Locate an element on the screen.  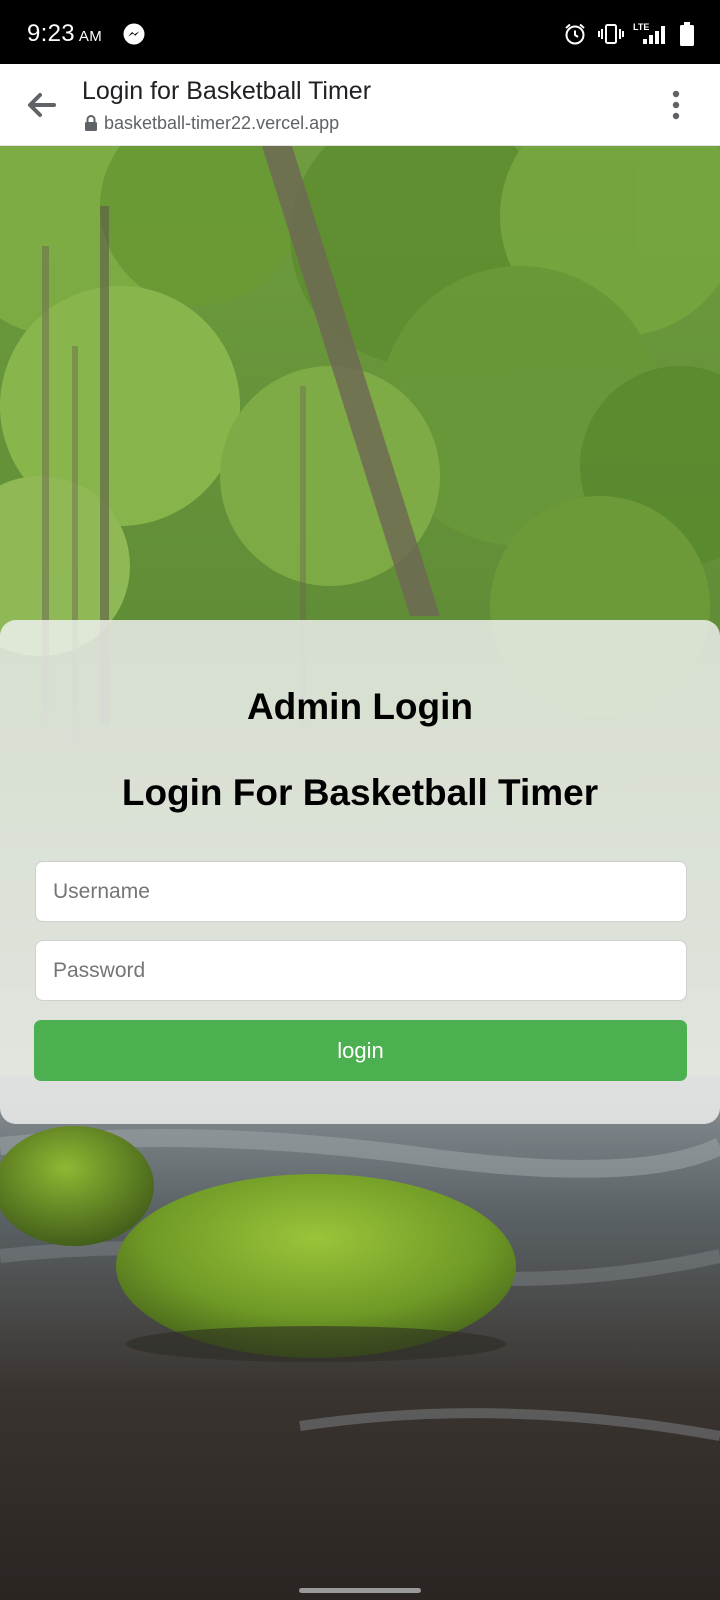
password-input is located at coordinates (361, 970).